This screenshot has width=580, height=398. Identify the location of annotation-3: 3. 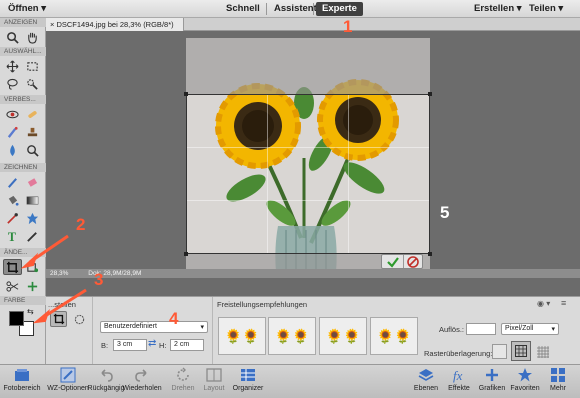
(99, 279).